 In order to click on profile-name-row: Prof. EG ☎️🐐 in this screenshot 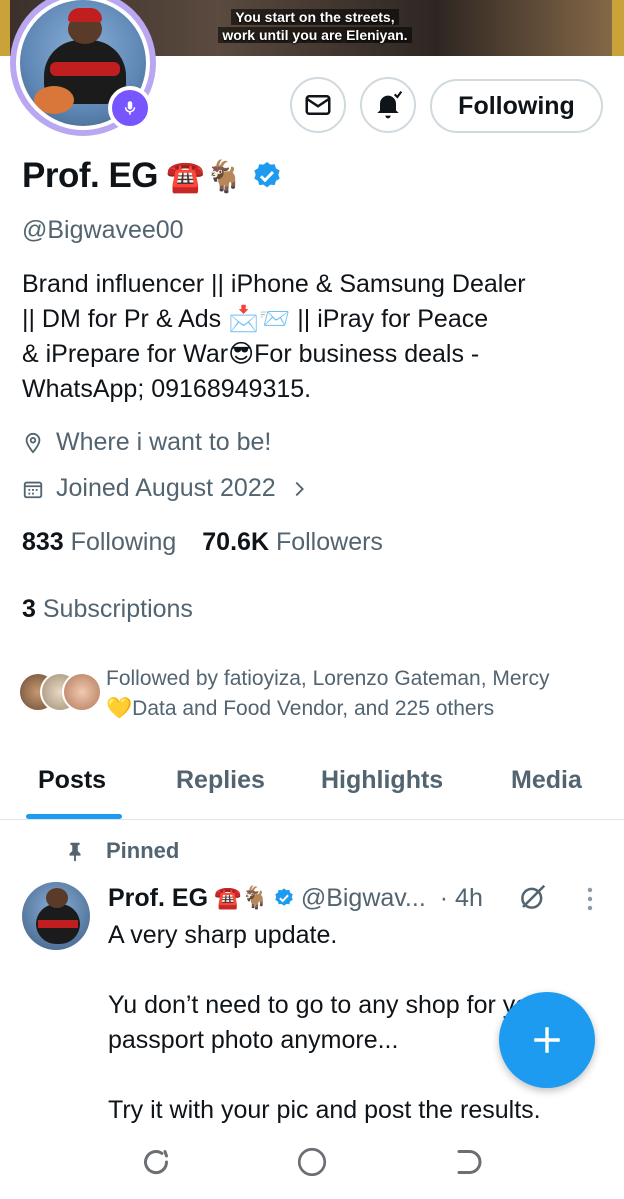, I will do `click(152, 176)`.